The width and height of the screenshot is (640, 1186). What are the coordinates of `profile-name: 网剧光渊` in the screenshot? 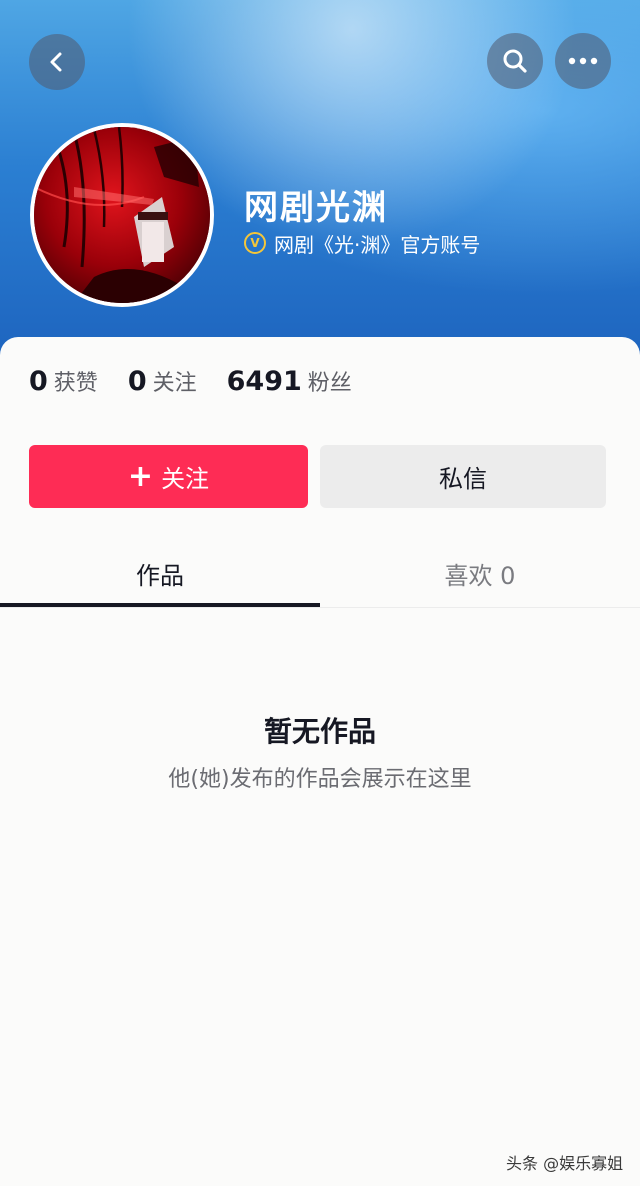 It's located at (316, 208).